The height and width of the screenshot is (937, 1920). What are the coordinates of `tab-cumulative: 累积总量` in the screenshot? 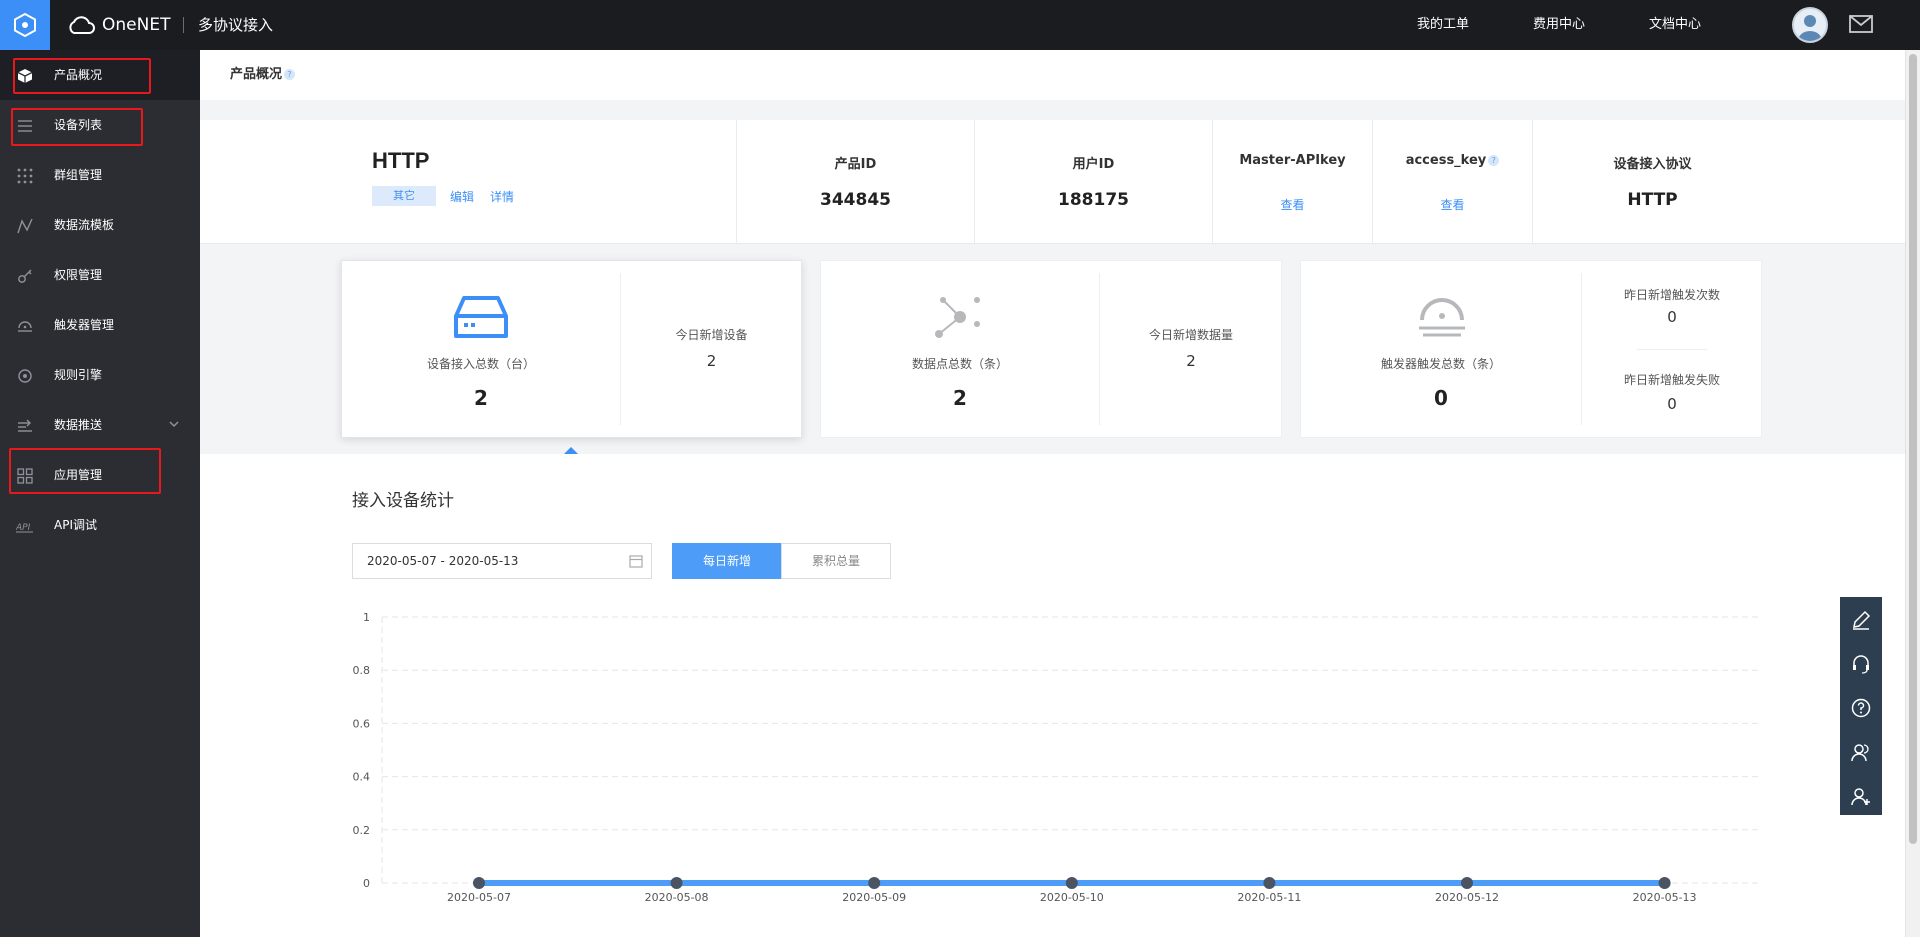 It's located at (836, 561).